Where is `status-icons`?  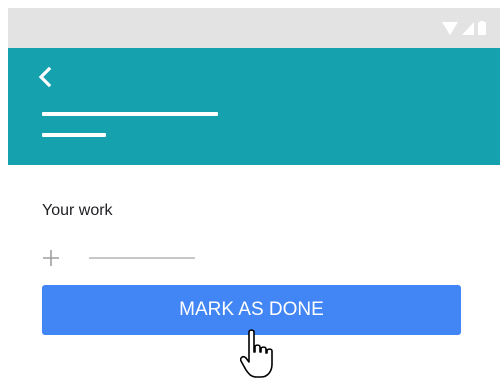
status-icons is located at coordinates (464, 28).